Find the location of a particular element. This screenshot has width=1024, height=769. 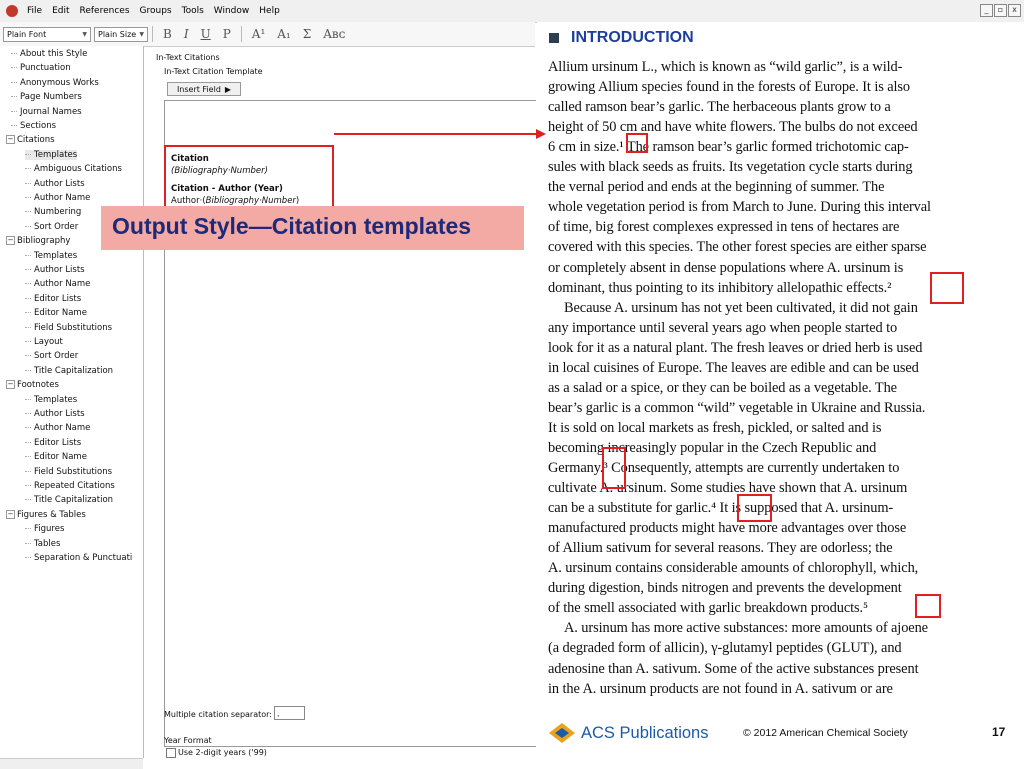

two-digit-years-label: Use 2-digit years ('99) is located at coordinates (222, 752).